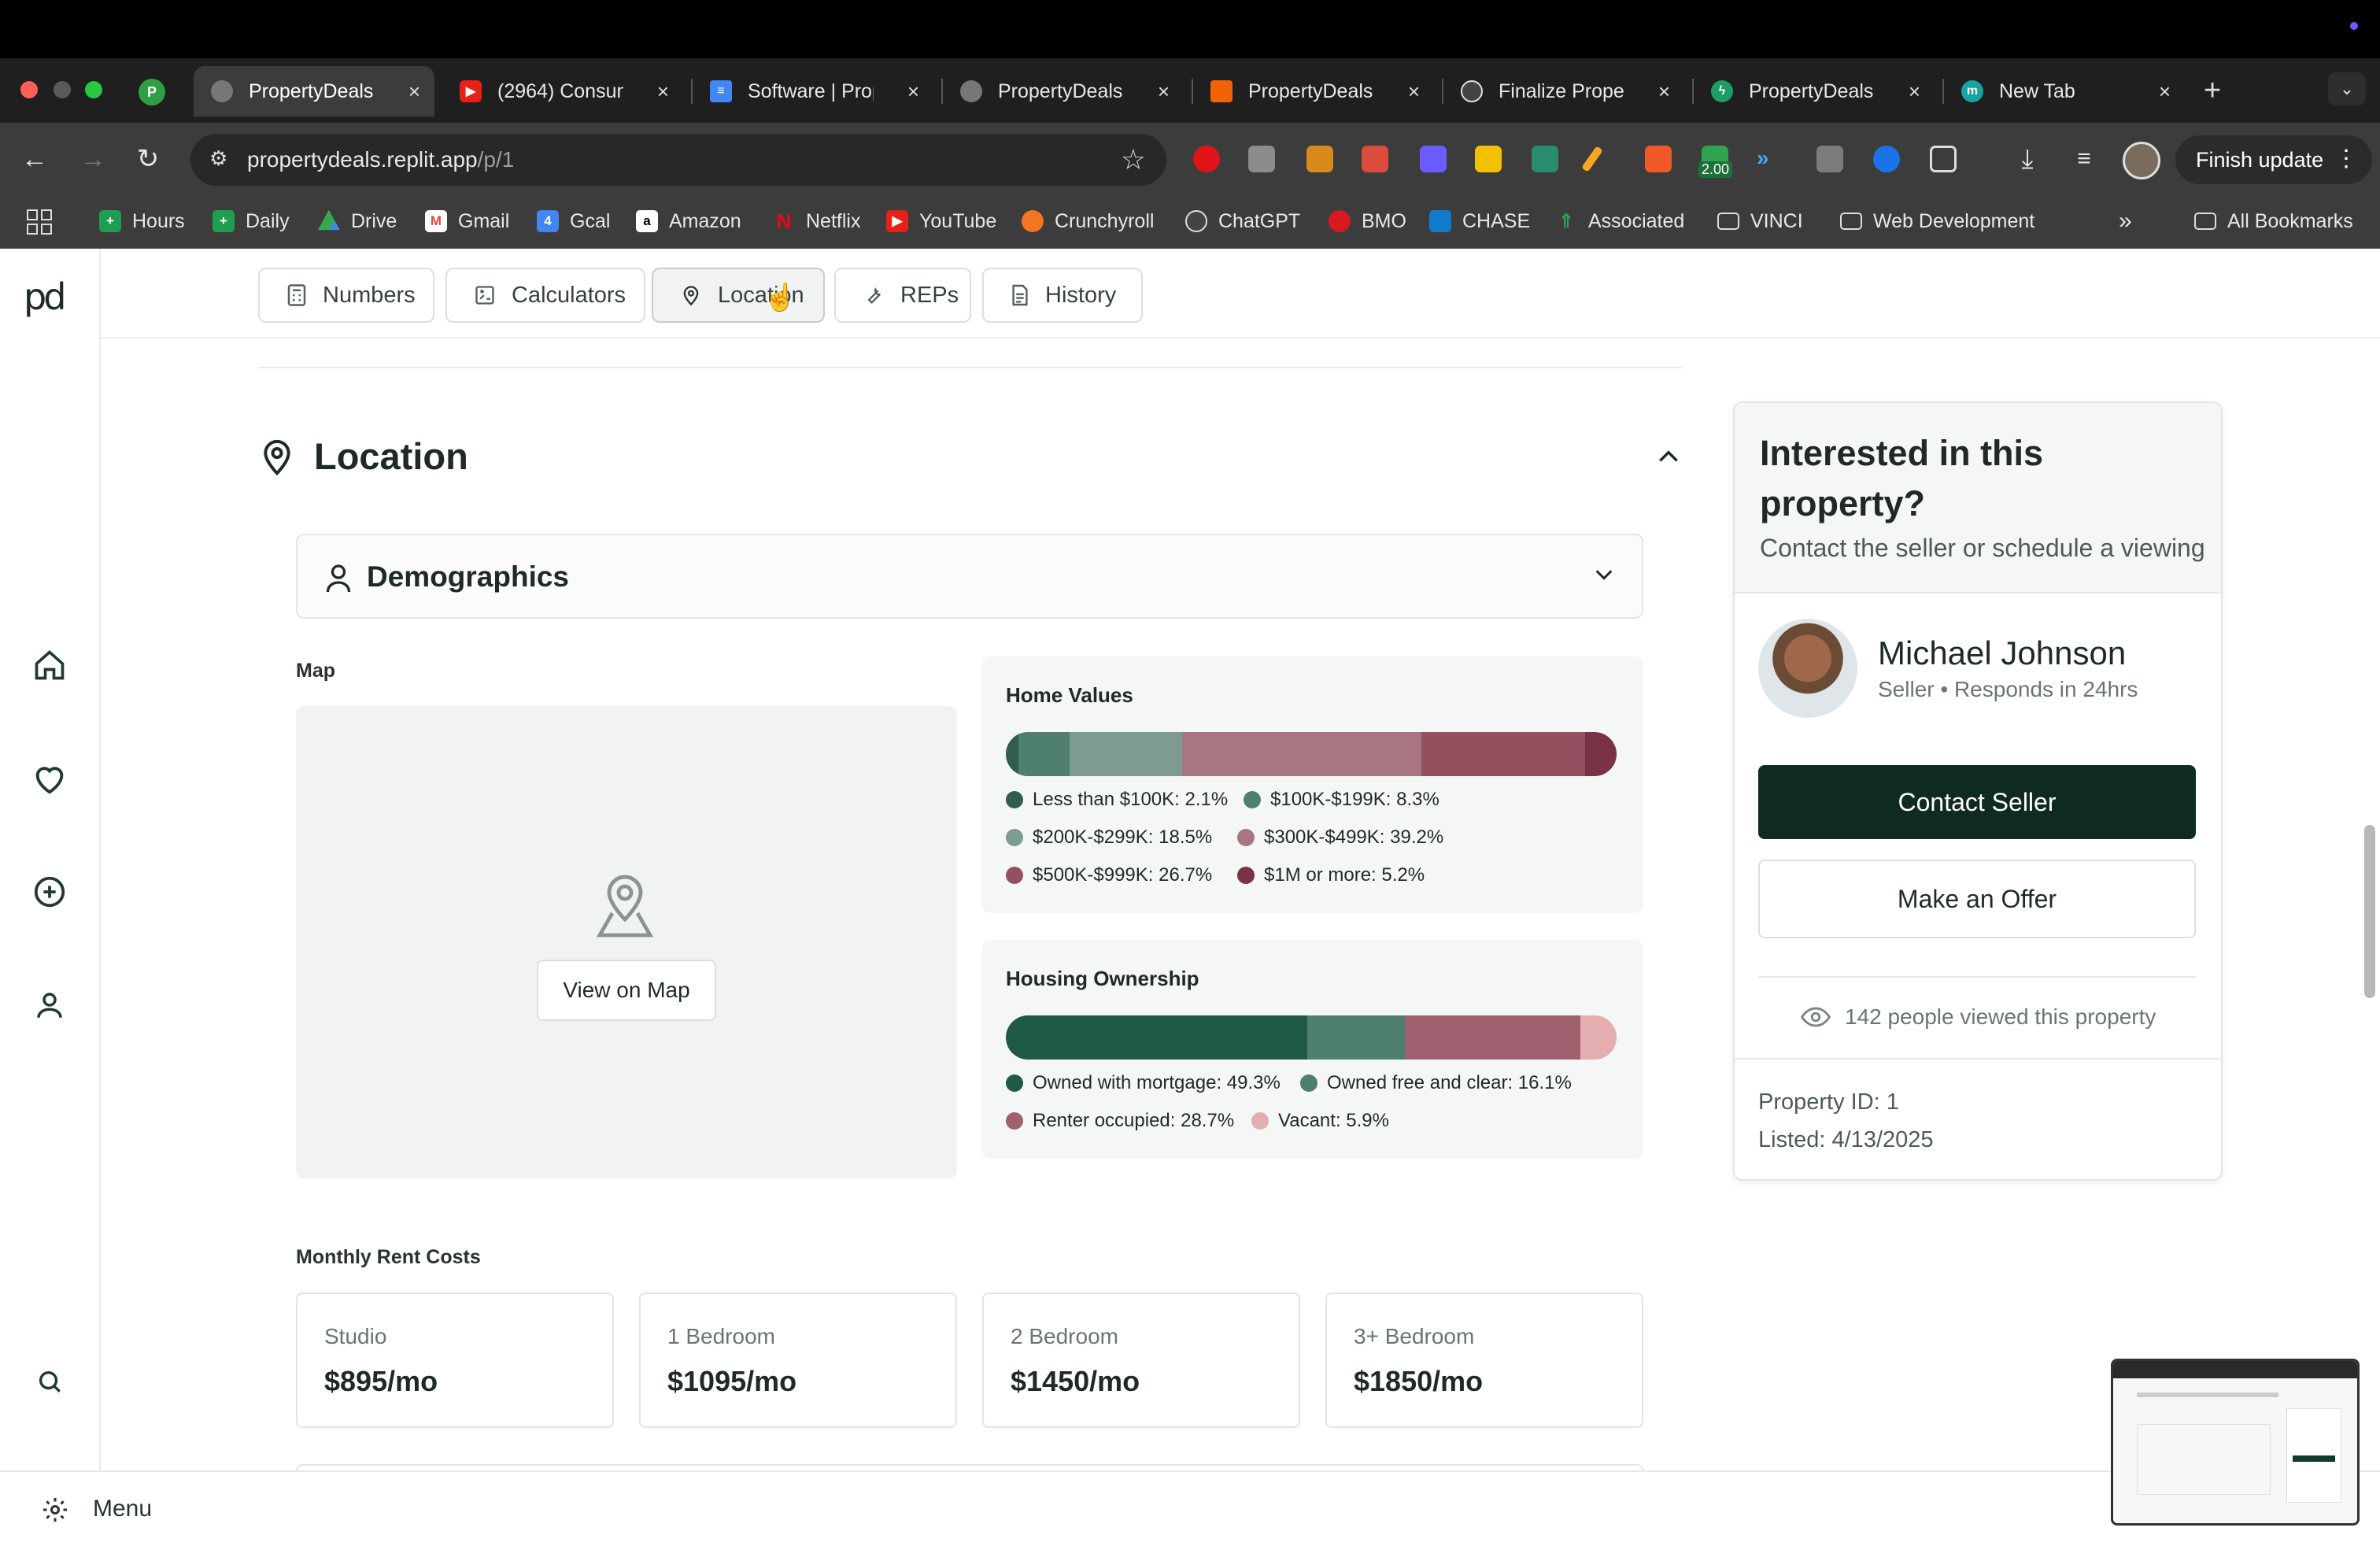 This screenshot has width=2380, height=1546. I want to click on bookmark-star-icon: ☆, so click(1133, 159).